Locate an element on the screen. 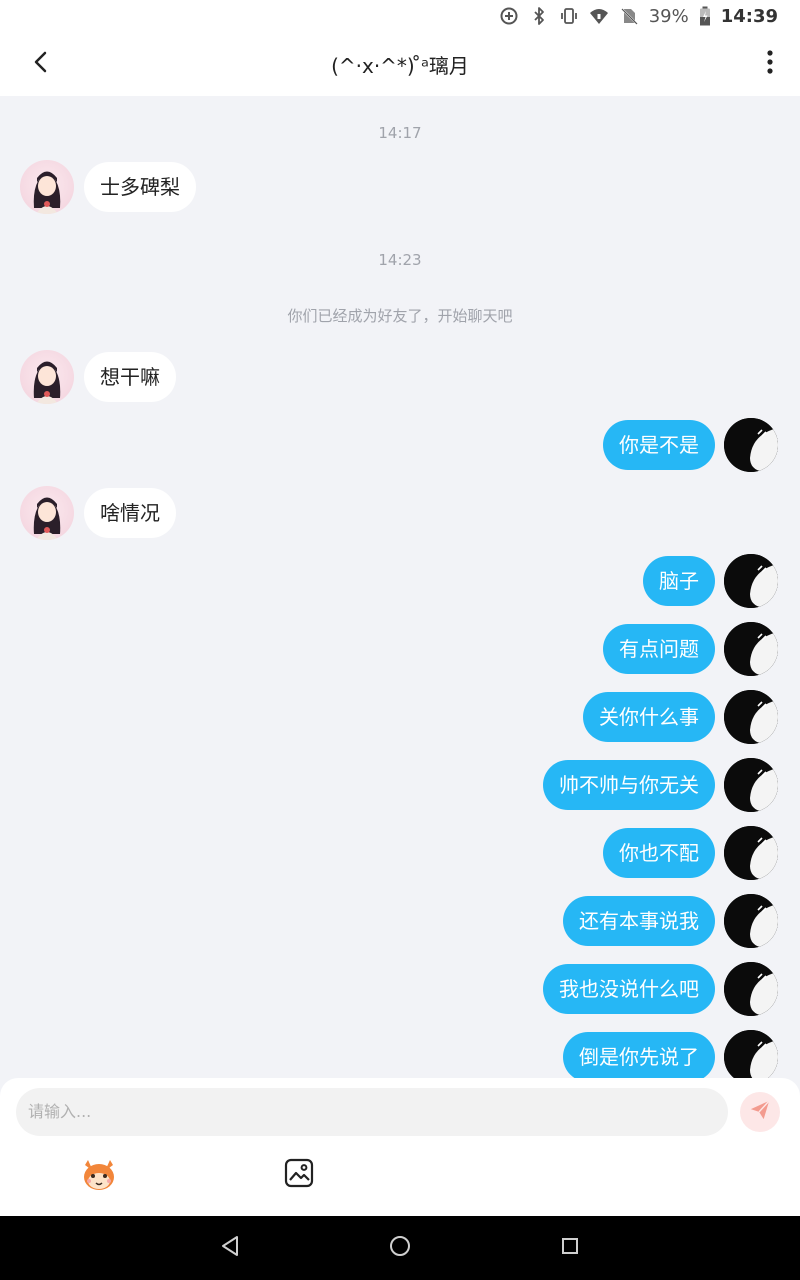  battery-icon is located at coordinates (705, 16).